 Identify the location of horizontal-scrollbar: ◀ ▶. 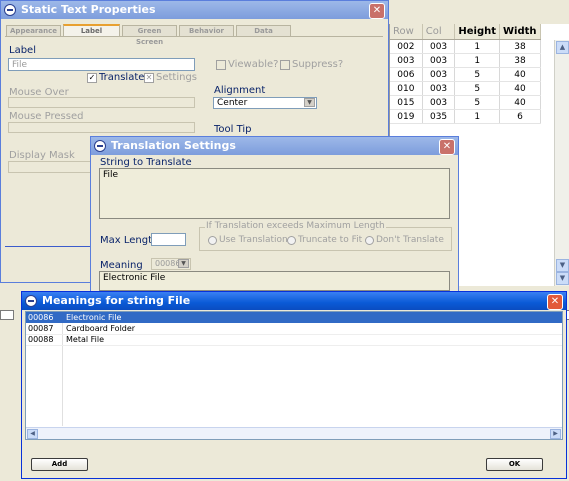
(294, 433).